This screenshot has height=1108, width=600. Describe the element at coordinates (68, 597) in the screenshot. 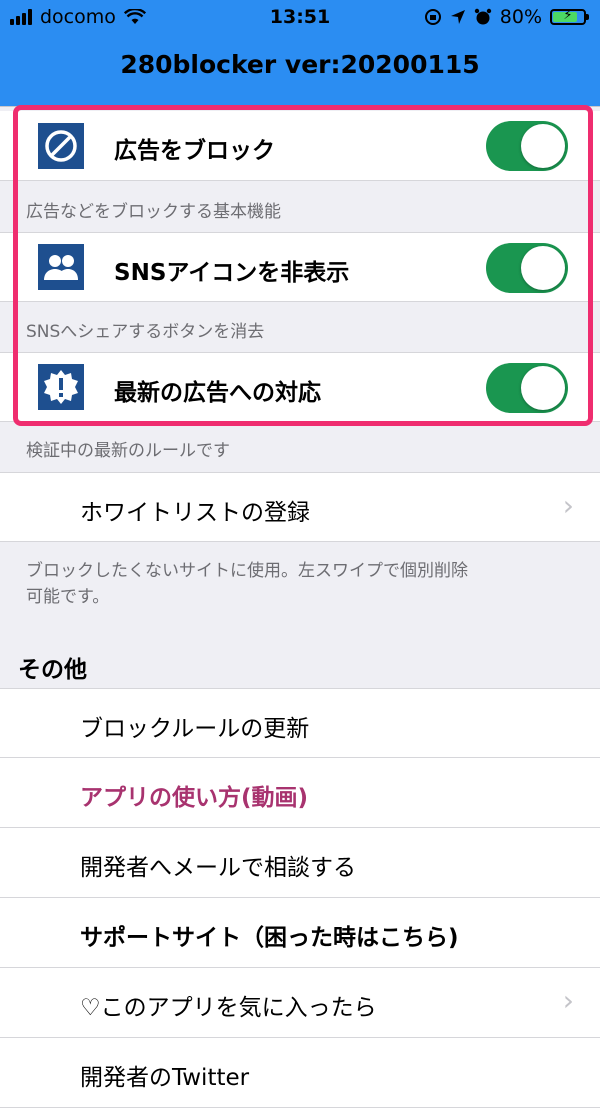

I see `whitelist-footer-line2: 可能です。` at that location.